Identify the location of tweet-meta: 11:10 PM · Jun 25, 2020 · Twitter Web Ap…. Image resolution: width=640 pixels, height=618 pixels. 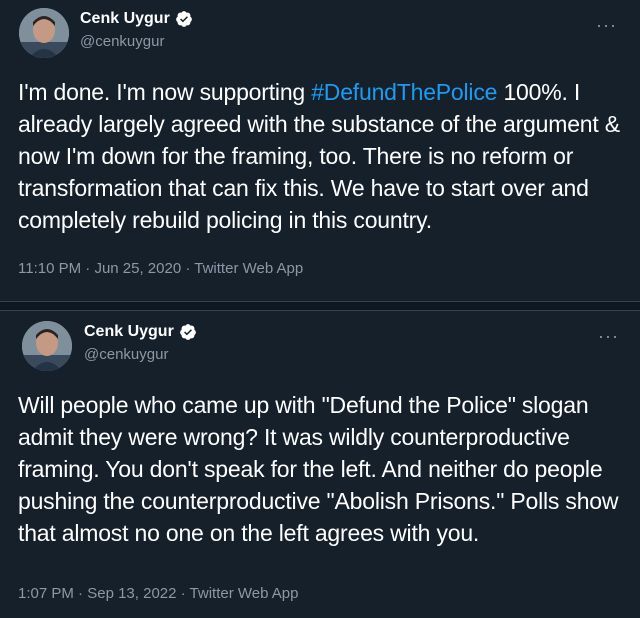
(160, 268).